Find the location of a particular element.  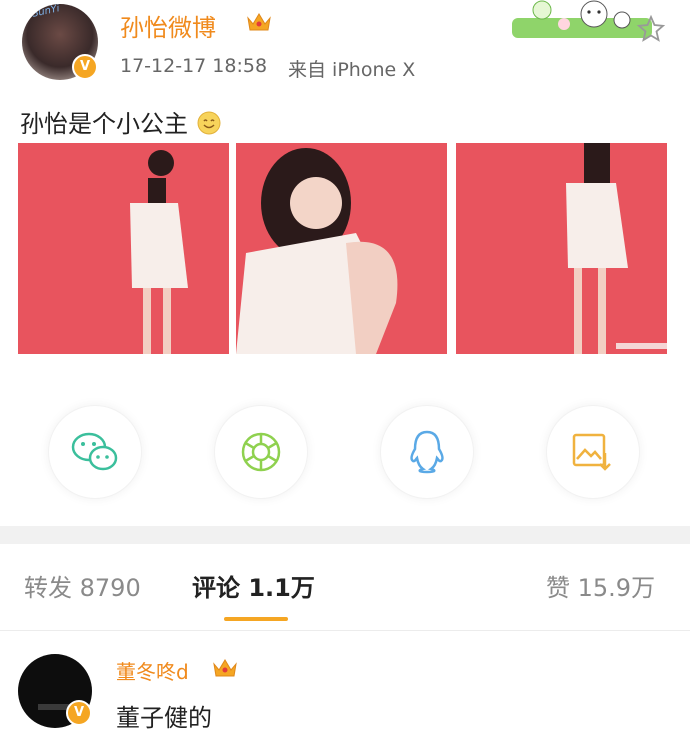

smile-emoji-icon is located at coordinates (209, 123).